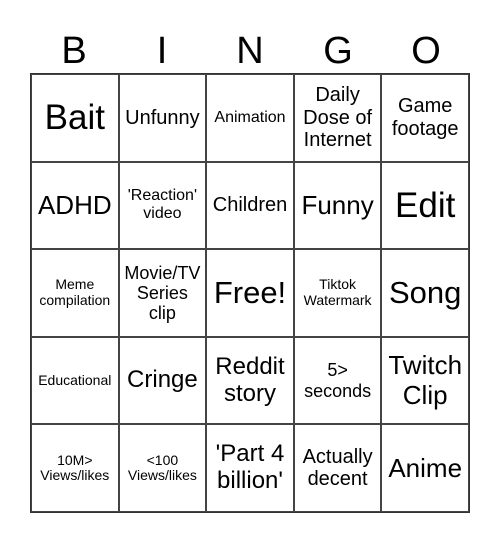  I want to click on bingo-cell: Animation, so click(250, 118).